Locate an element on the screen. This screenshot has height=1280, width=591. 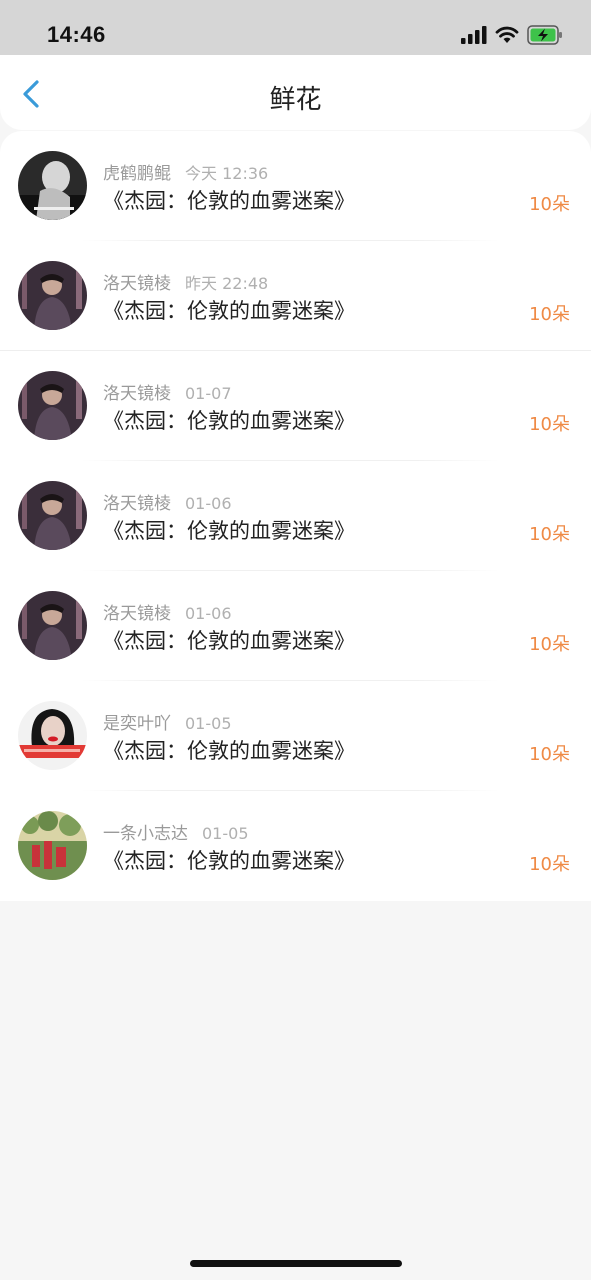
status-icons is located at coordinates (512, 37).